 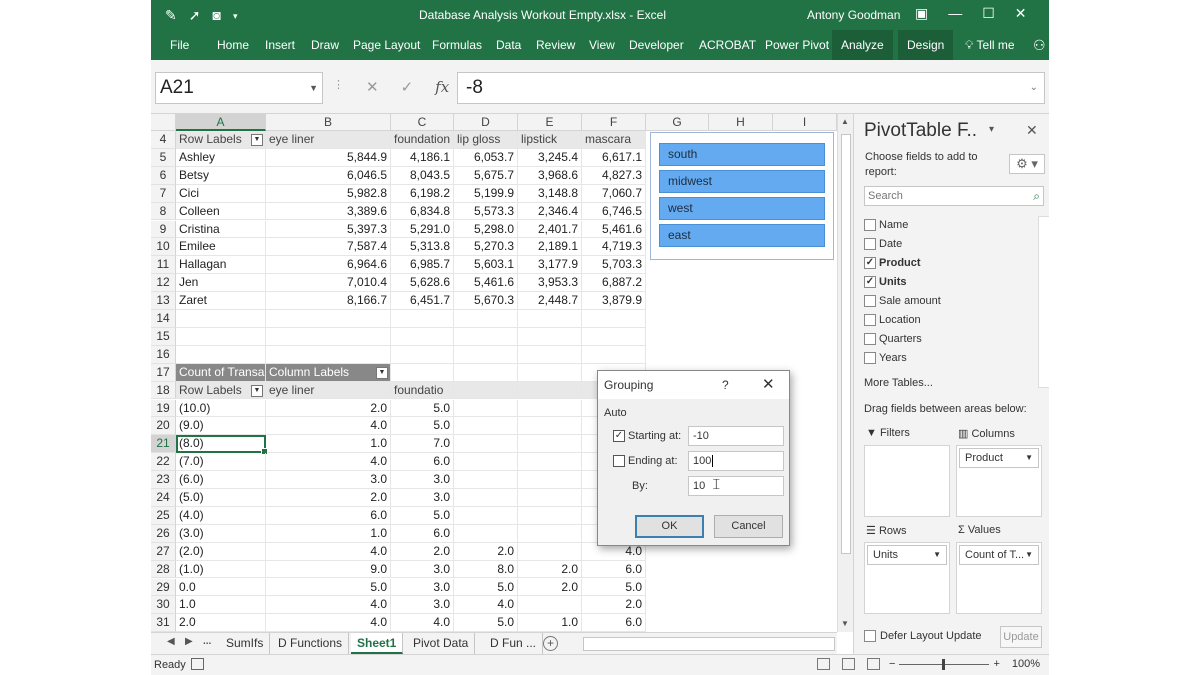 I want to click on prev-sheet-icon: ◀, so click(x=171, y=641).